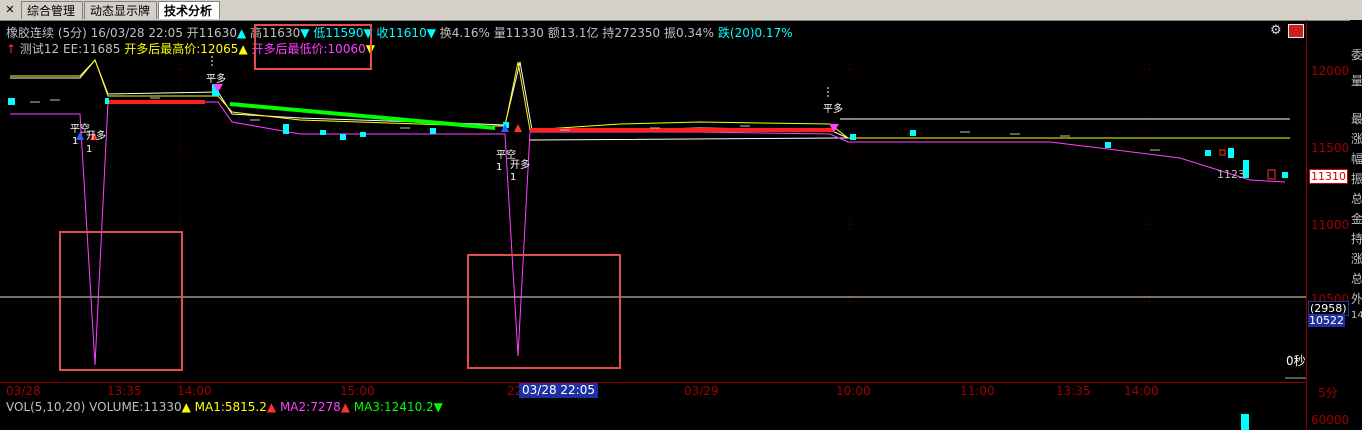 The width and height of the screenshot is (1362, 430). What do you see at coordinates (1296, 31) in the screenshot?
I see `toolbox-icon` at bounding box center [1296, 31].